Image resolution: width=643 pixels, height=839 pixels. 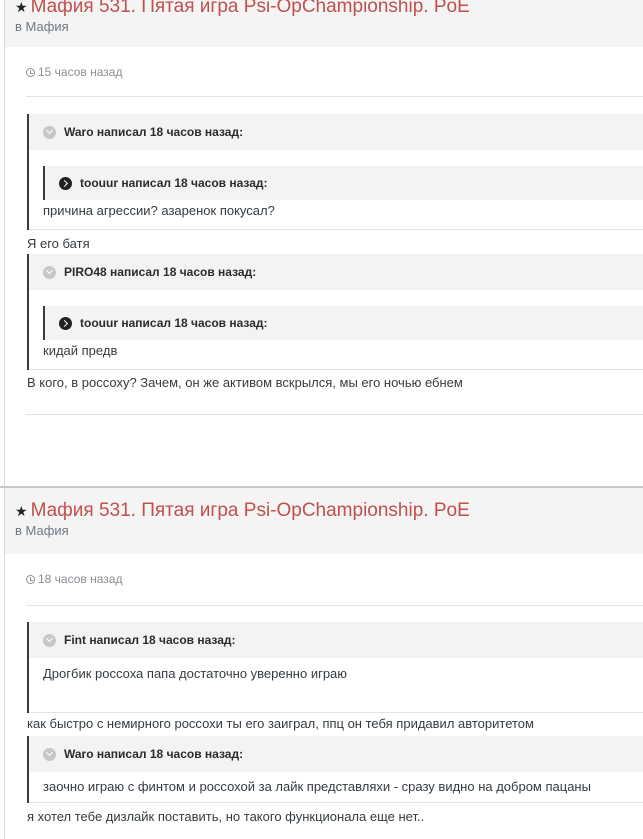 What do you see at coordinates (336, 355) in the screenshot?
I see `quote-body: кидай предв` at bounding box center [336, 355].